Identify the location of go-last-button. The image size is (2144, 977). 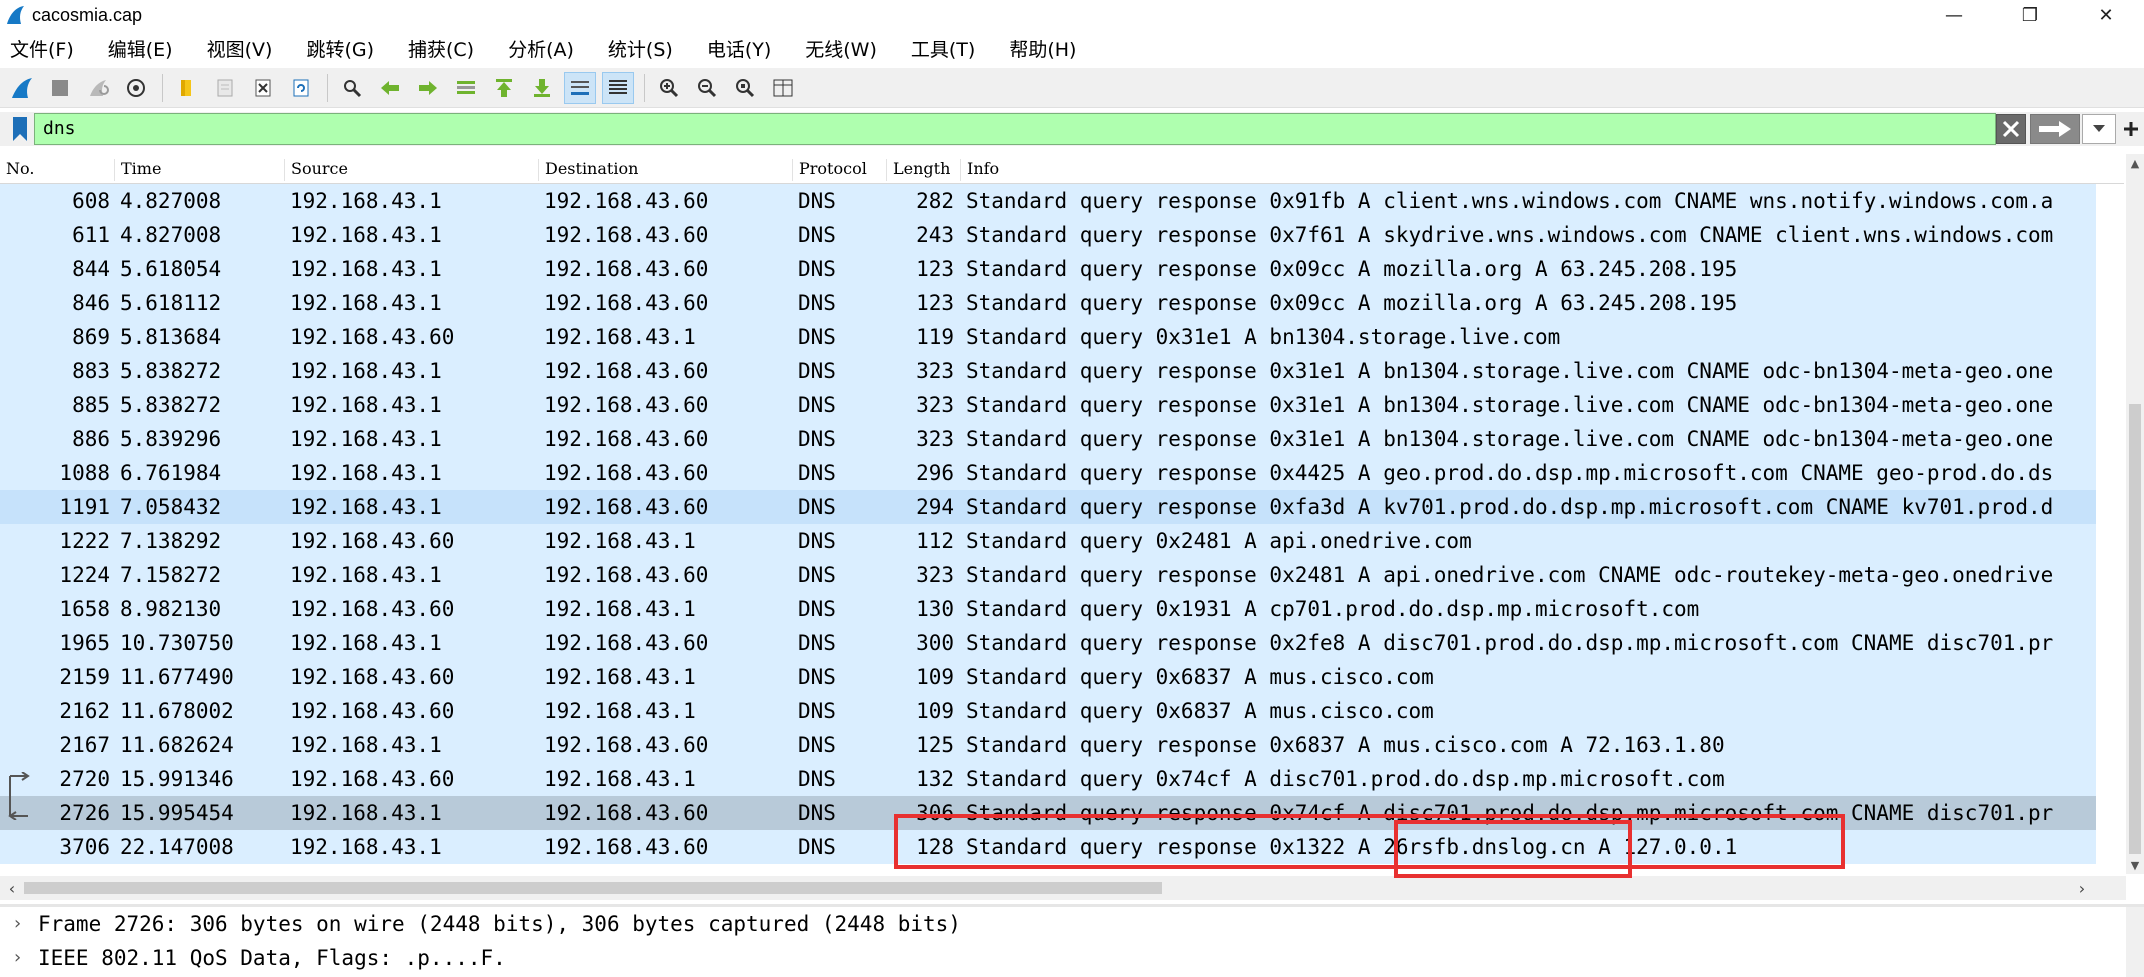
(542, 88).